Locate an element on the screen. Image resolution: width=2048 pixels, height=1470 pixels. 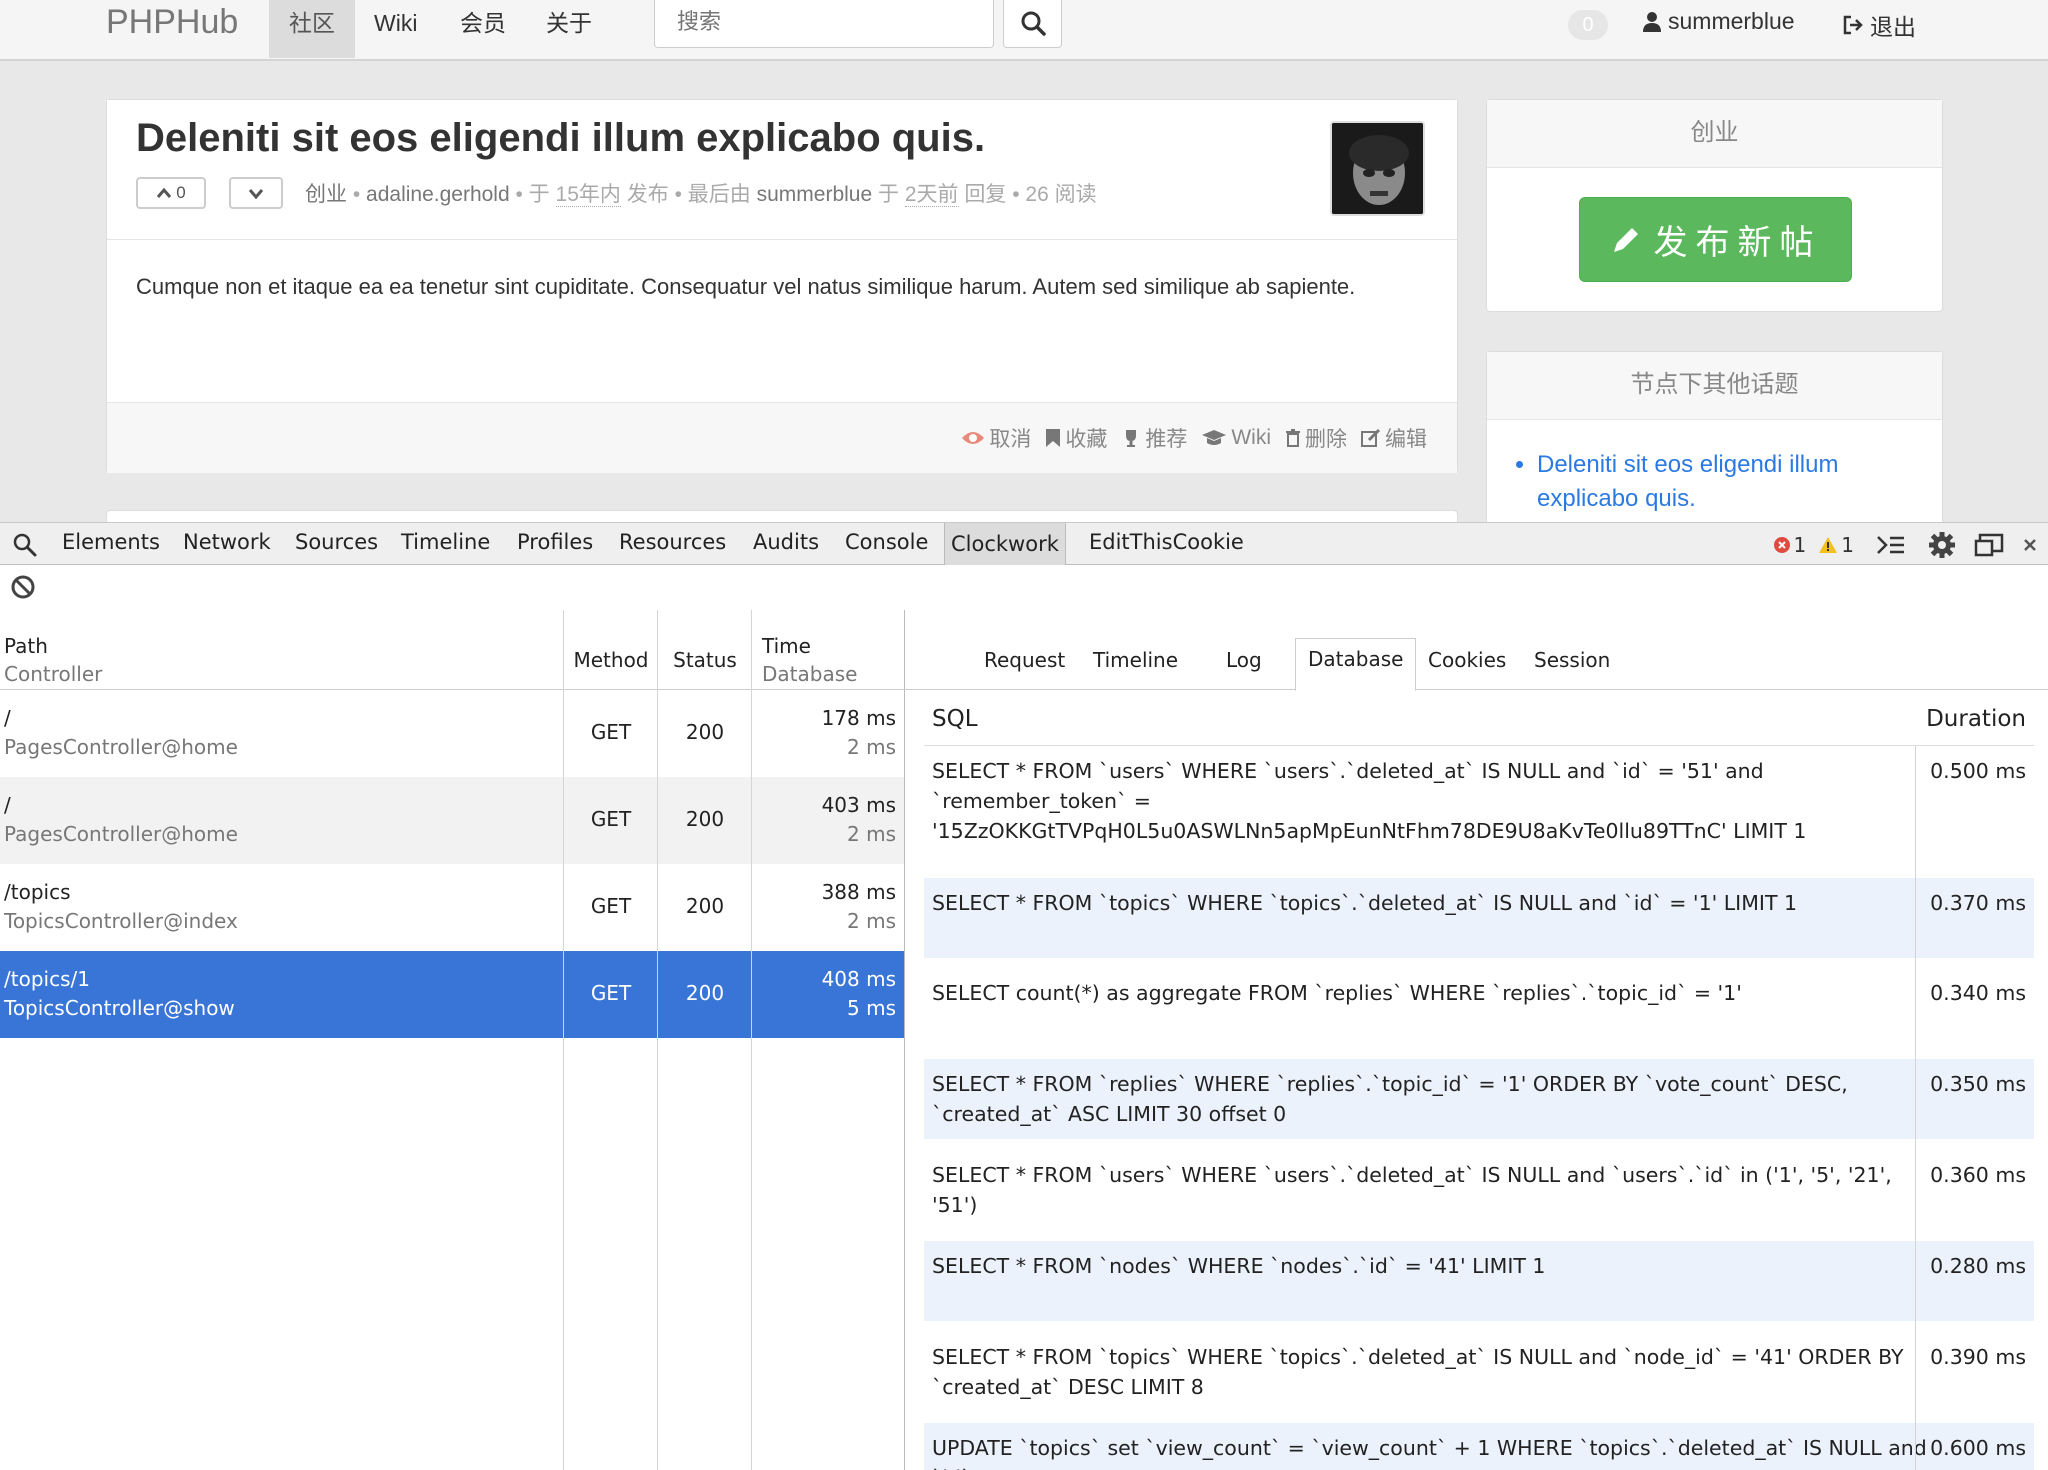
header-time: Time is located at coordinates (786, 646).